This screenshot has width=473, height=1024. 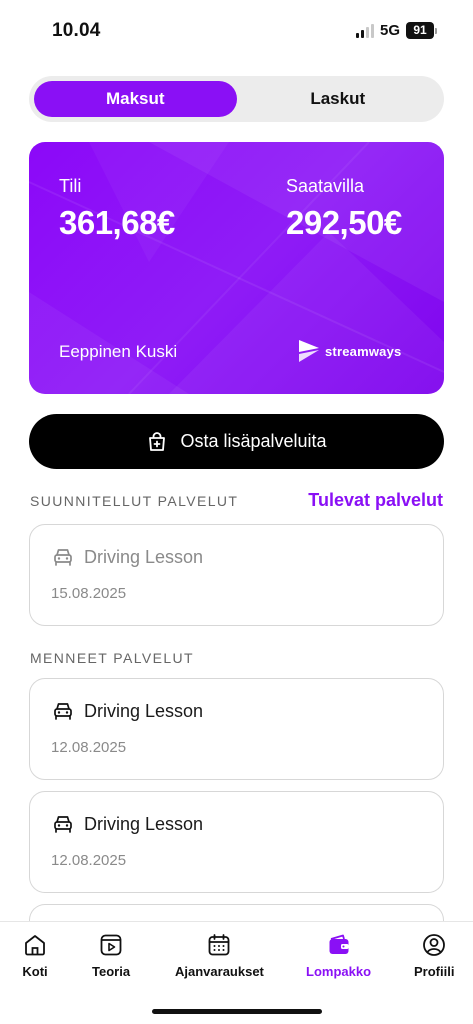 I want to click on tab-label: Koti, so click(x=35, y=971).